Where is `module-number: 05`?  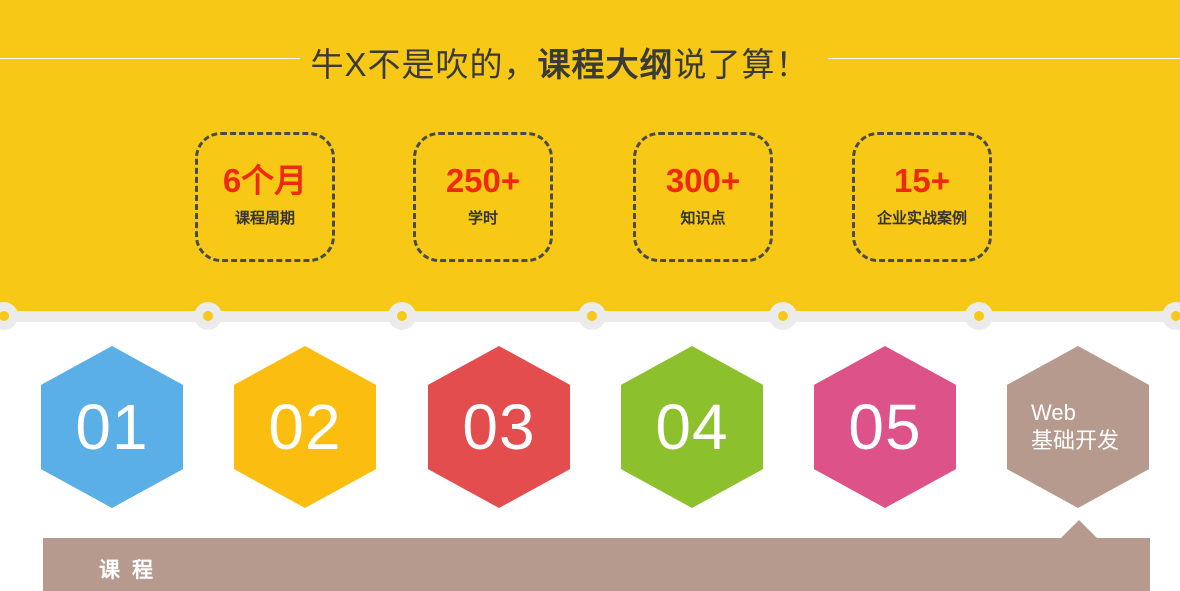
module-number: 05 is located at coordinates (885, 427).